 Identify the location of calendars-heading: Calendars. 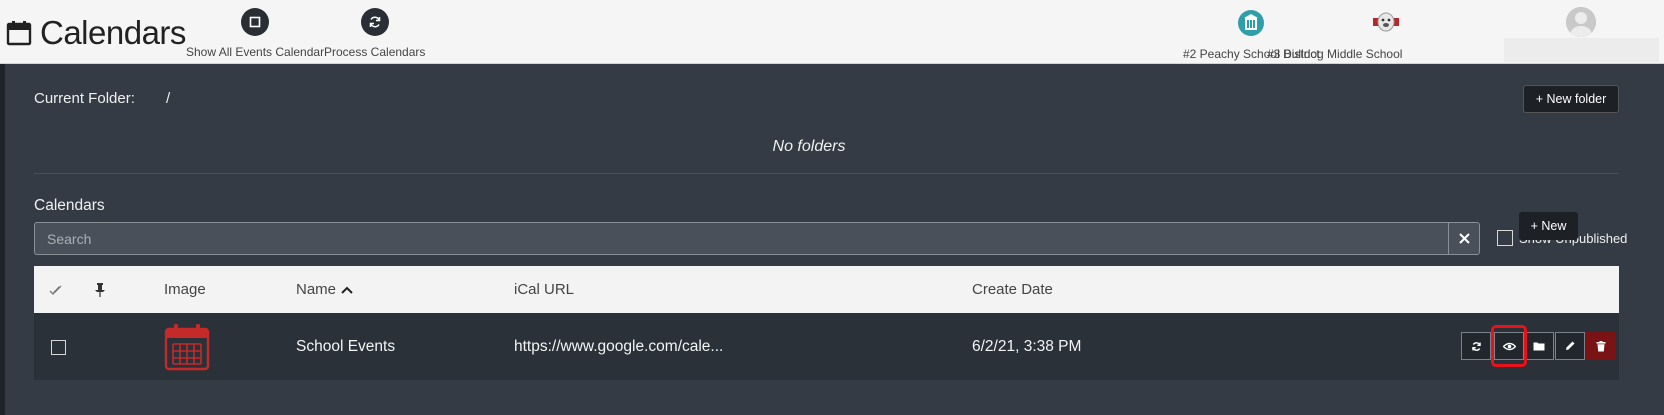
(69, 205).